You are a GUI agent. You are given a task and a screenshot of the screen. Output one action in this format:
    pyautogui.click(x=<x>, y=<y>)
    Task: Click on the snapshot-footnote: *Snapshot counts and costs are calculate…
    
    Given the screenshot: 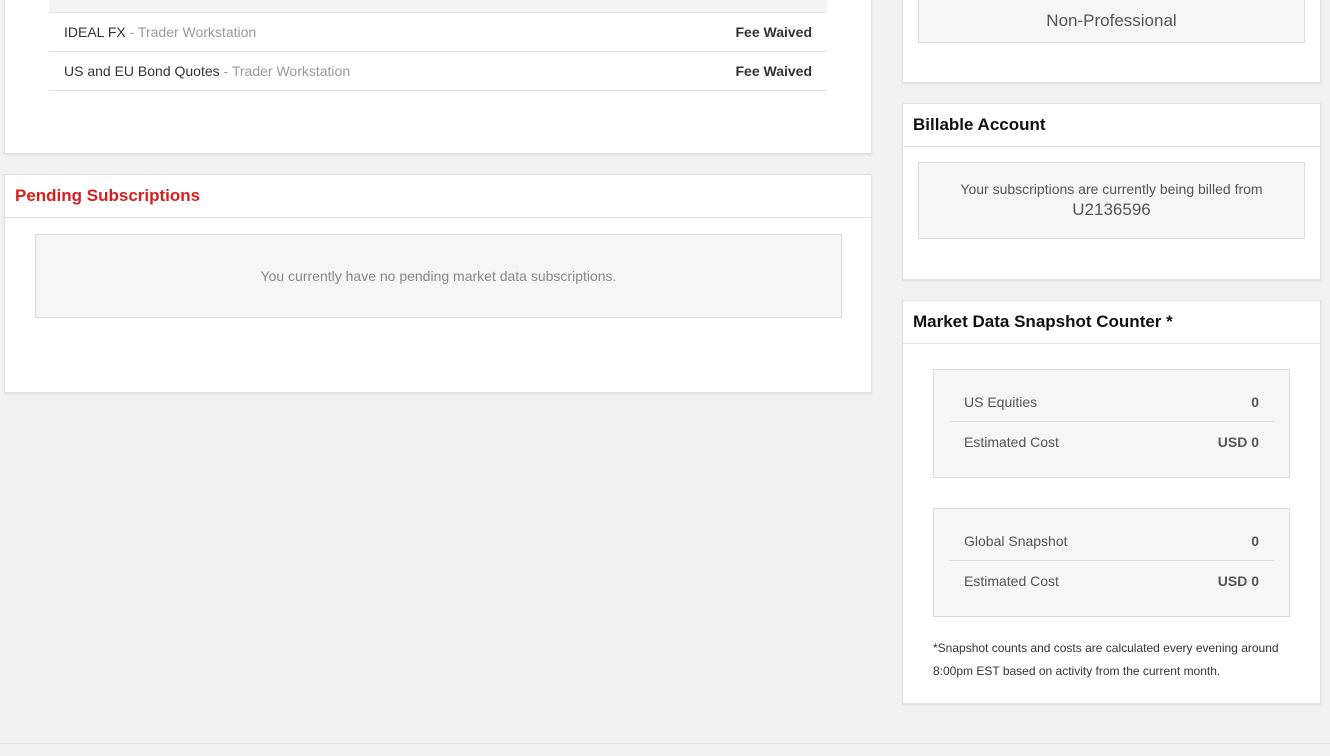 What is the action you would take?
    pyautogui.click(x=1106, y=659)
    